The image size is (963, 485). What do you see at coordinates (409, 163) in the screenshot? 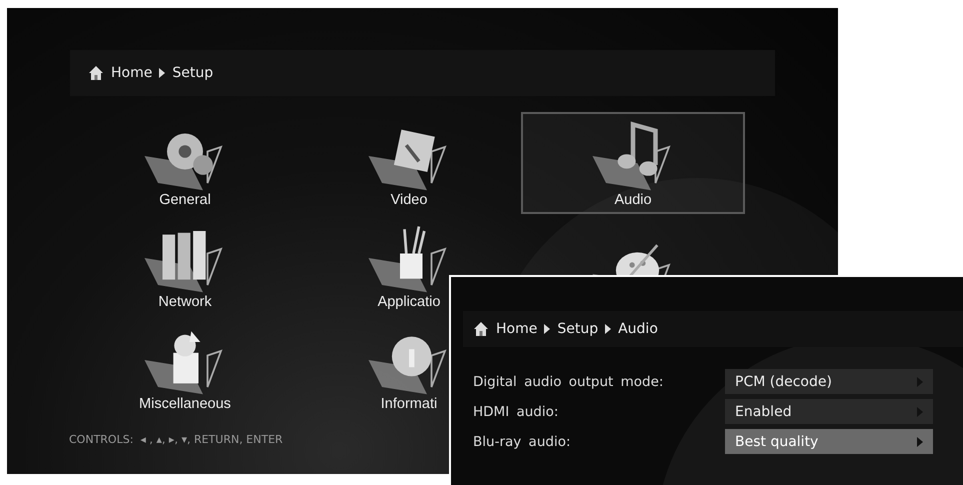
I see `menu-tile: Video` at bounding box center [409, 163].